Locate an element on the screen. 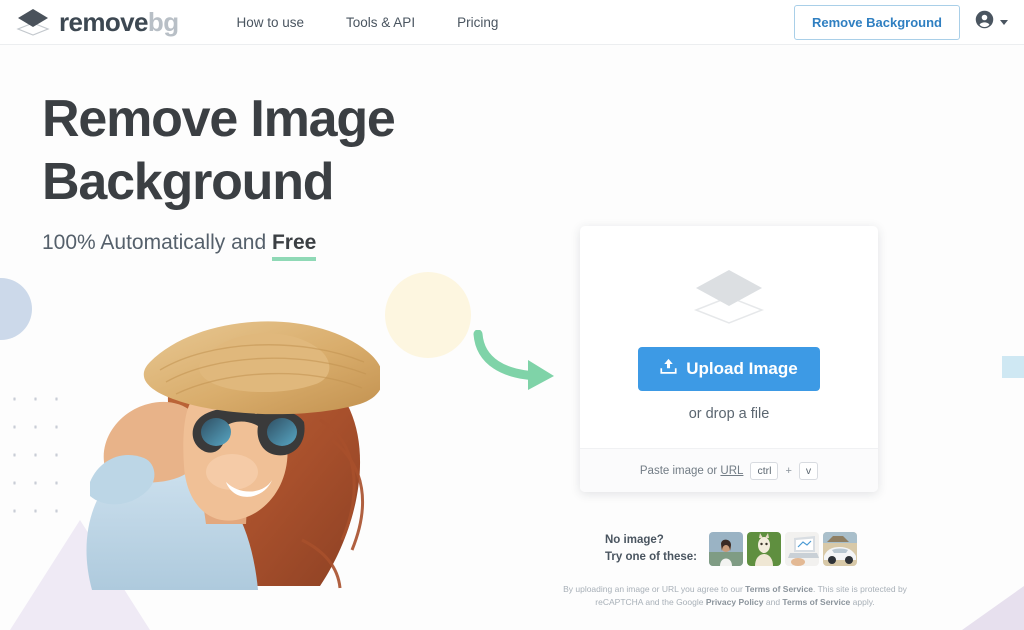  key-v: v is located at coordinates (808, 470).